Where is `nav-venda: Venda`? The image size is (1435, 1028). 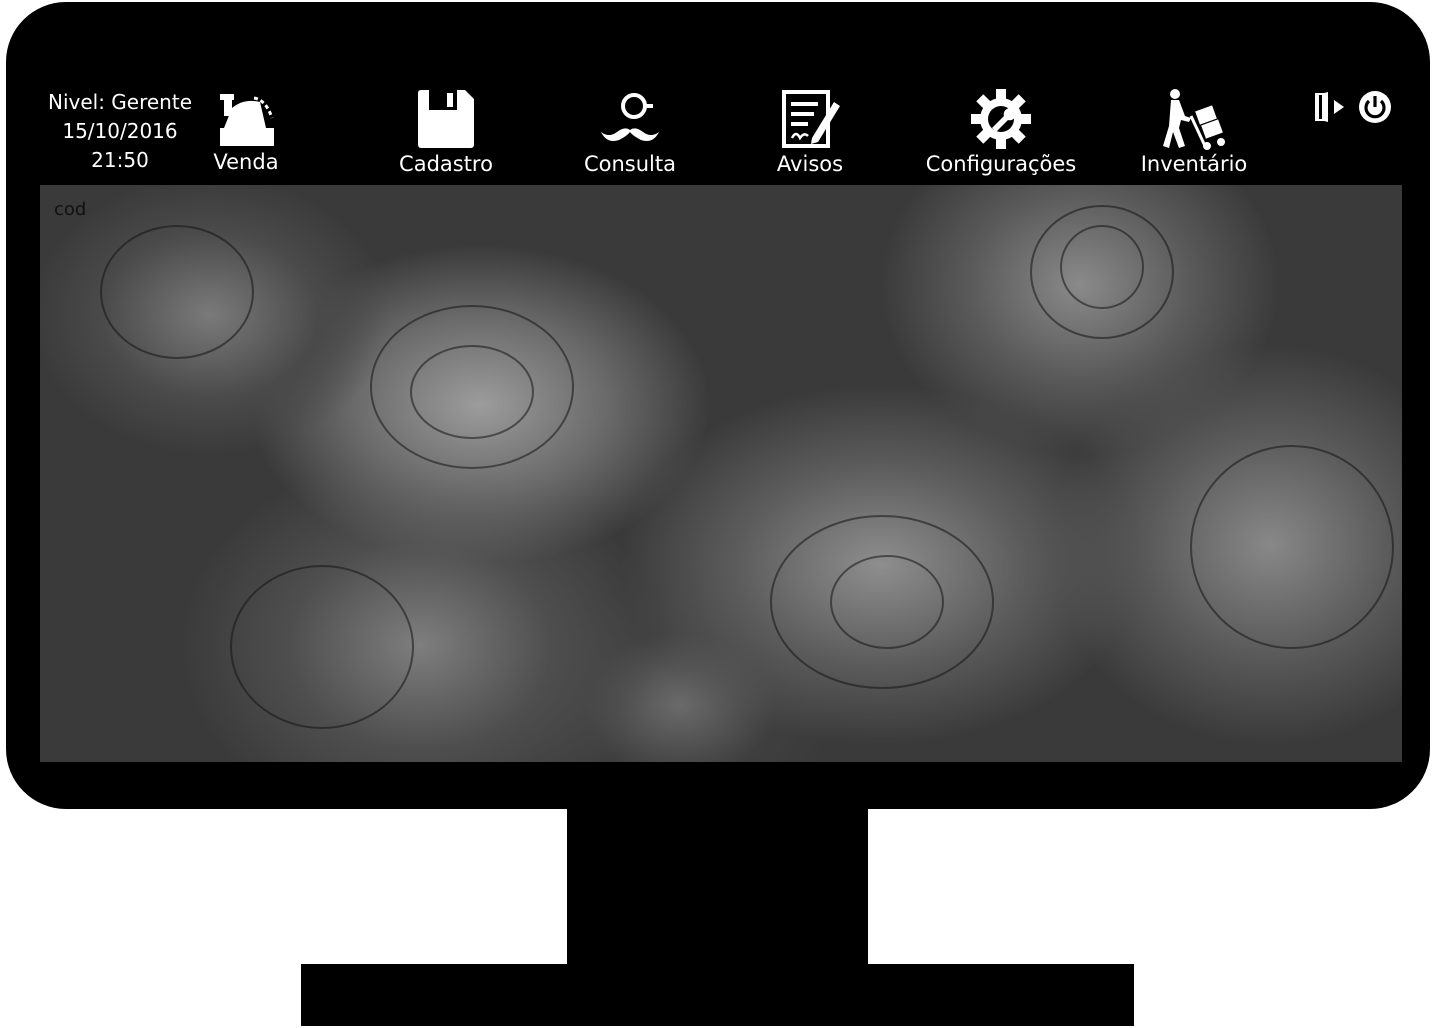
nav-venda: Venda is located at coordinates (246, 131).